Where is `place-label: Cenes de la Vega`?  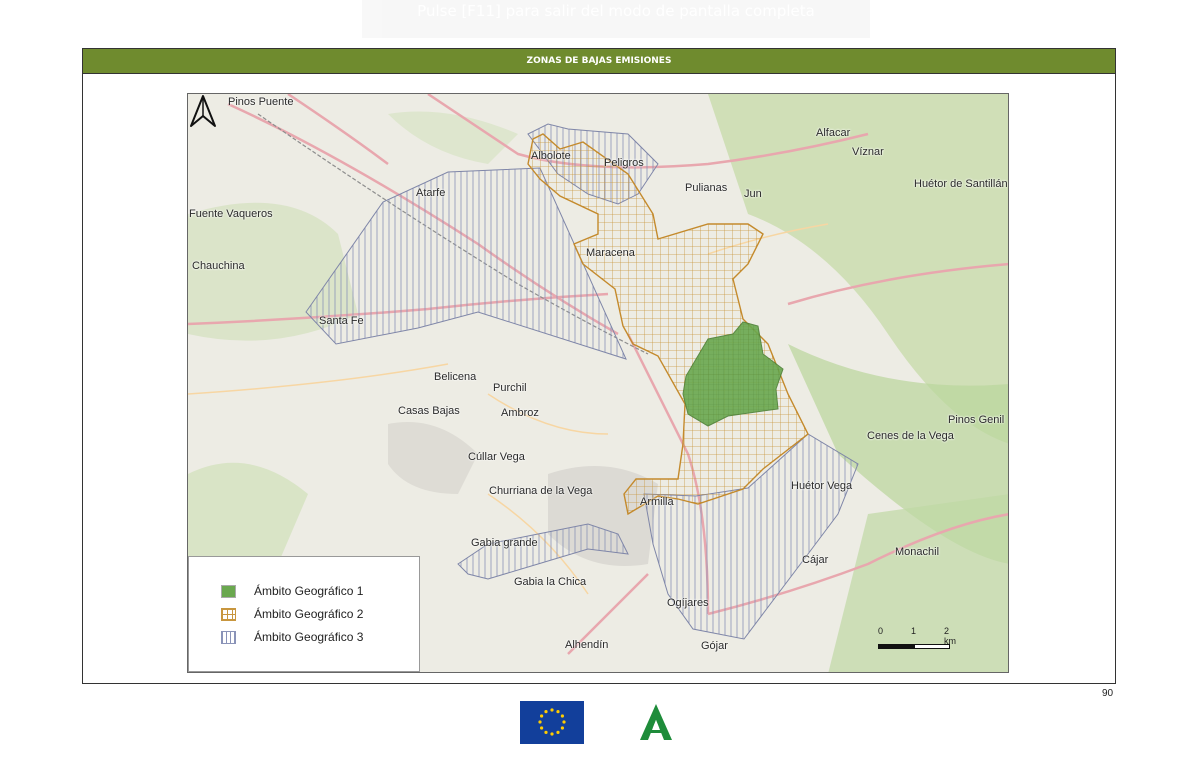 place-label: Cenes de la Vega is located at coordinates (910, 436).